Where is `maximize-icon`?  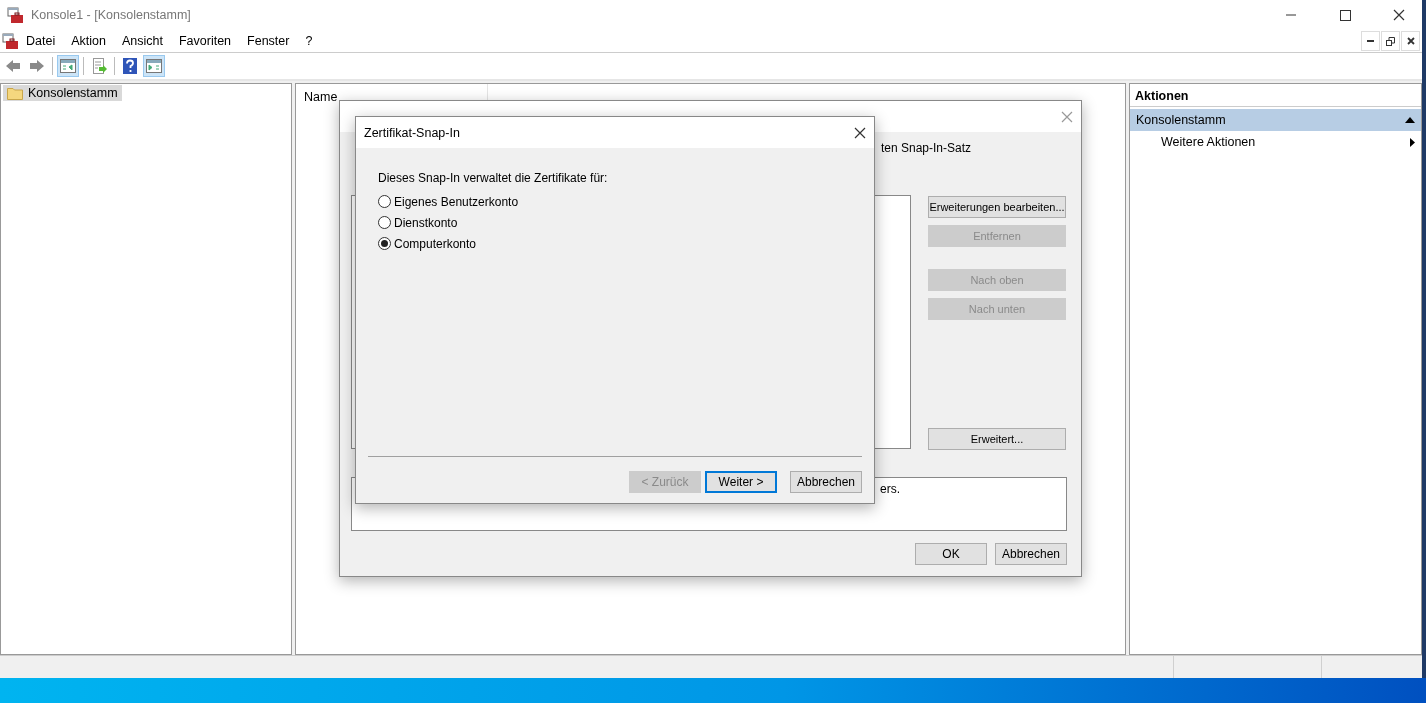
maximize-icon is located at coordinates (1345, 15).